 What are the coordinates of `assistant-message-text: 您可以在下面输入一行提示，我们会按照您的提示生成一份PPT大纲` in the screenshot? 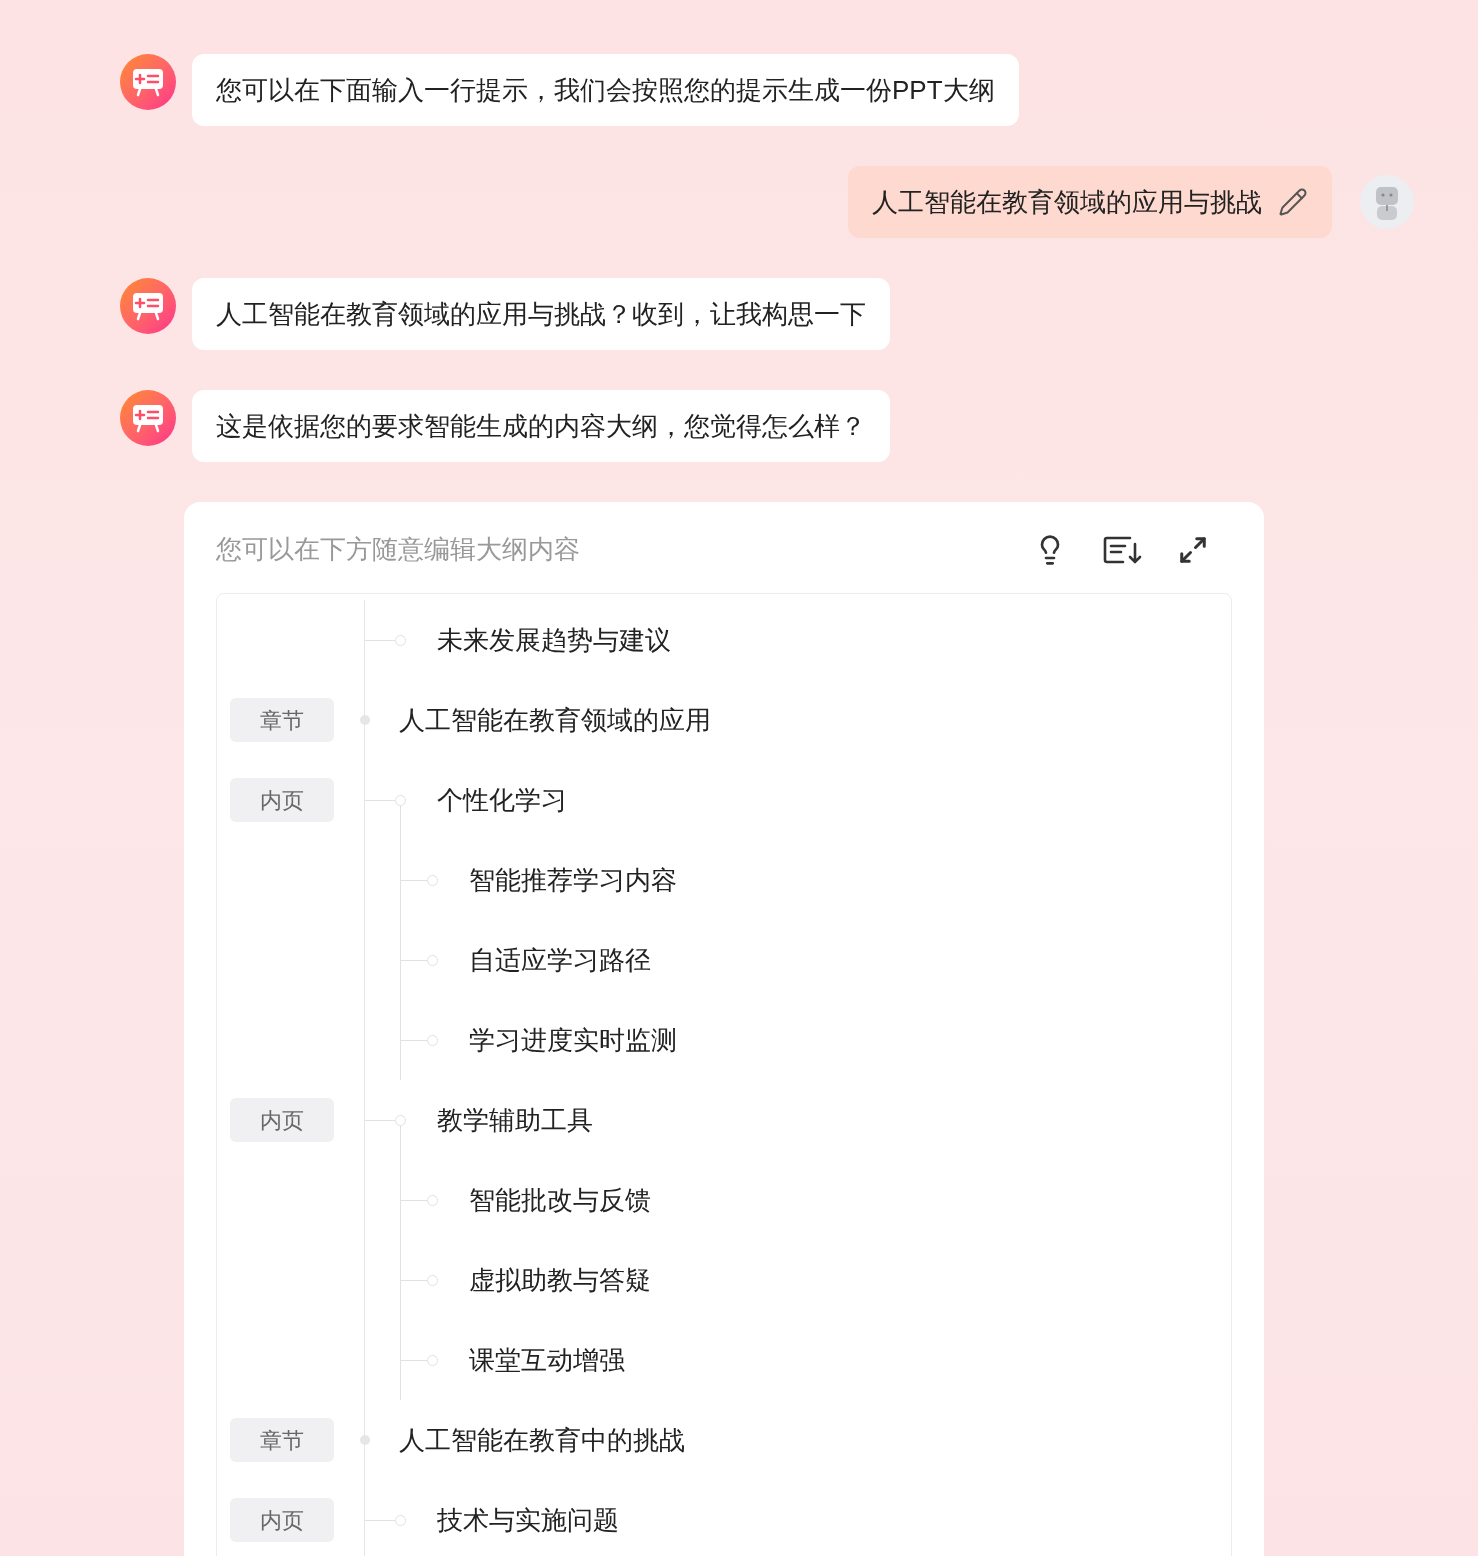 It's located at (605, 90).